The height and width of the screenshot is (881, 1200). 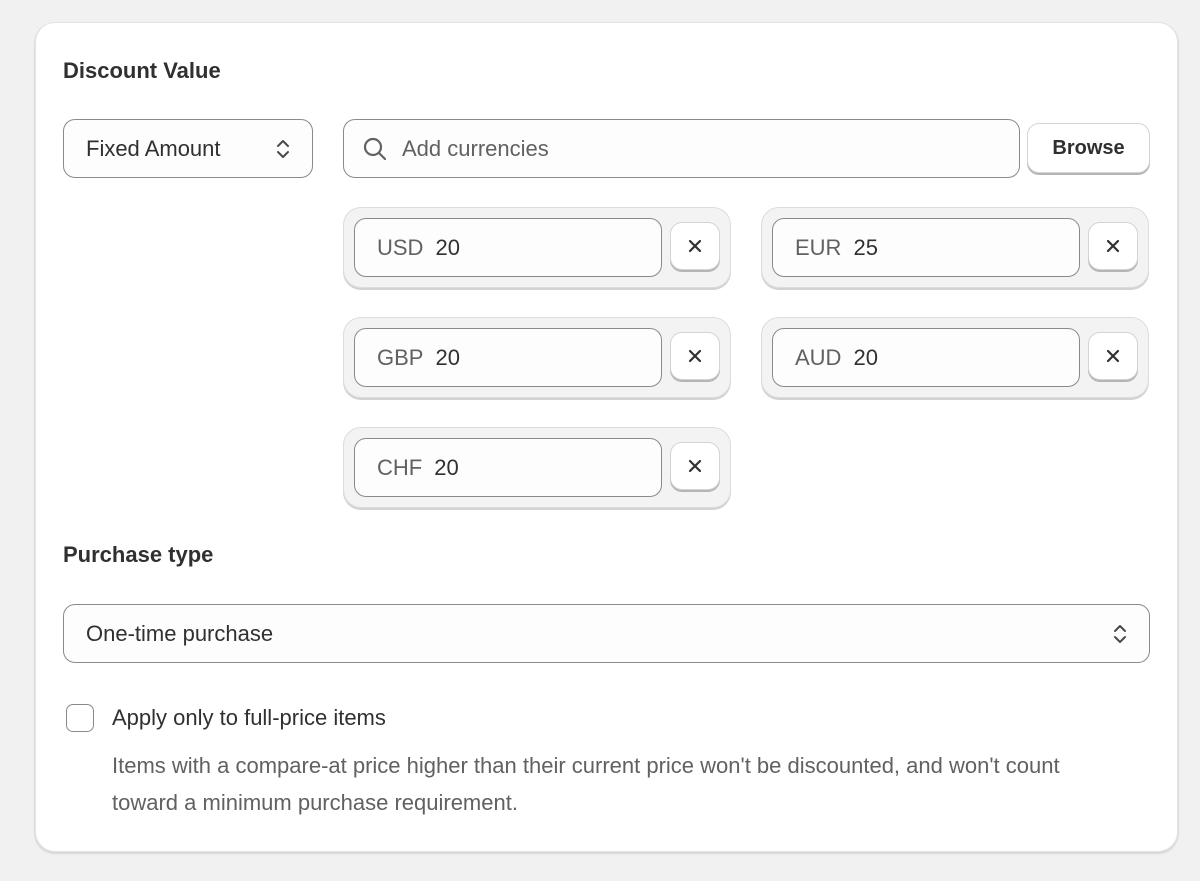 What do you see at coordinates (702, 148) in the screenshot?
I see `currency-search-input` at bounding box center [702, 148].